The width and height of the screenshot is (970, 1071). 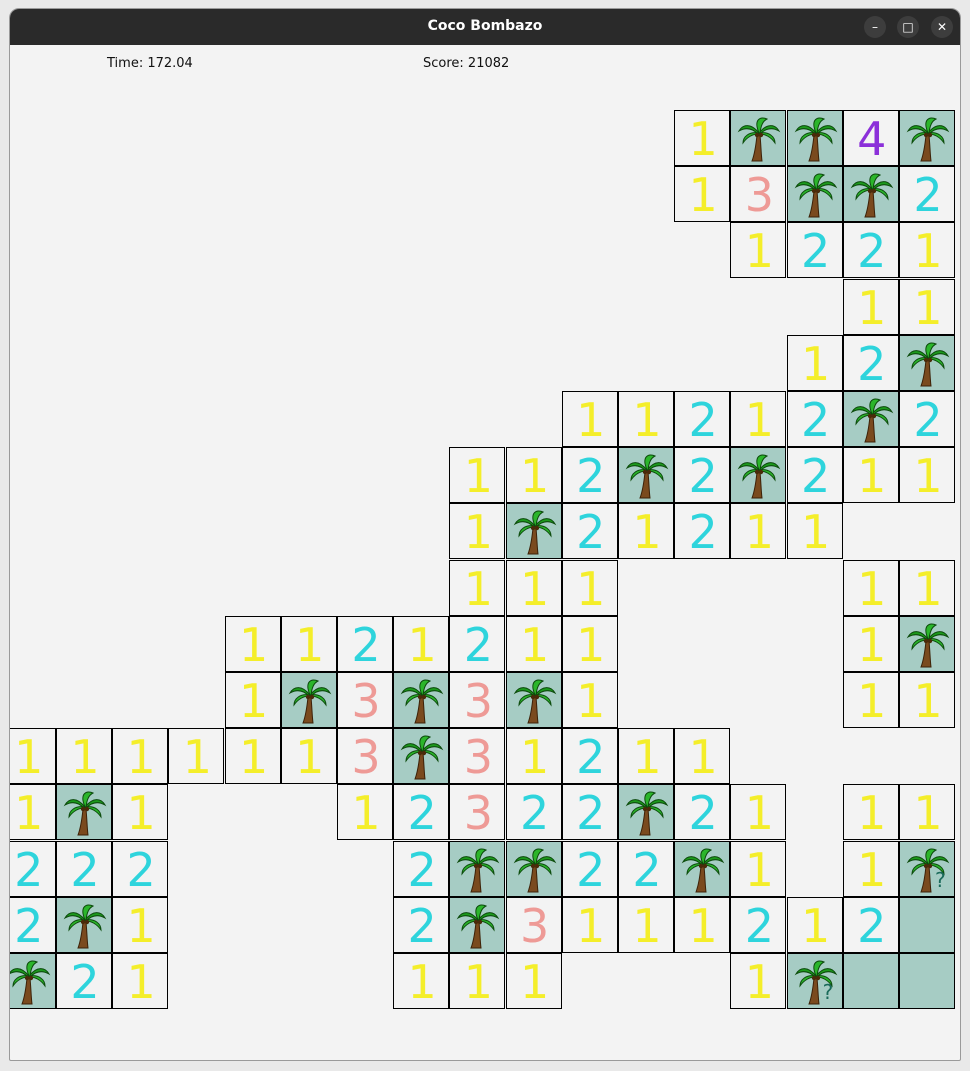 What do you see at coordinates (870, 138) in the screenshot?
I see `number-cell: 4` at bounding box center [870, 138].